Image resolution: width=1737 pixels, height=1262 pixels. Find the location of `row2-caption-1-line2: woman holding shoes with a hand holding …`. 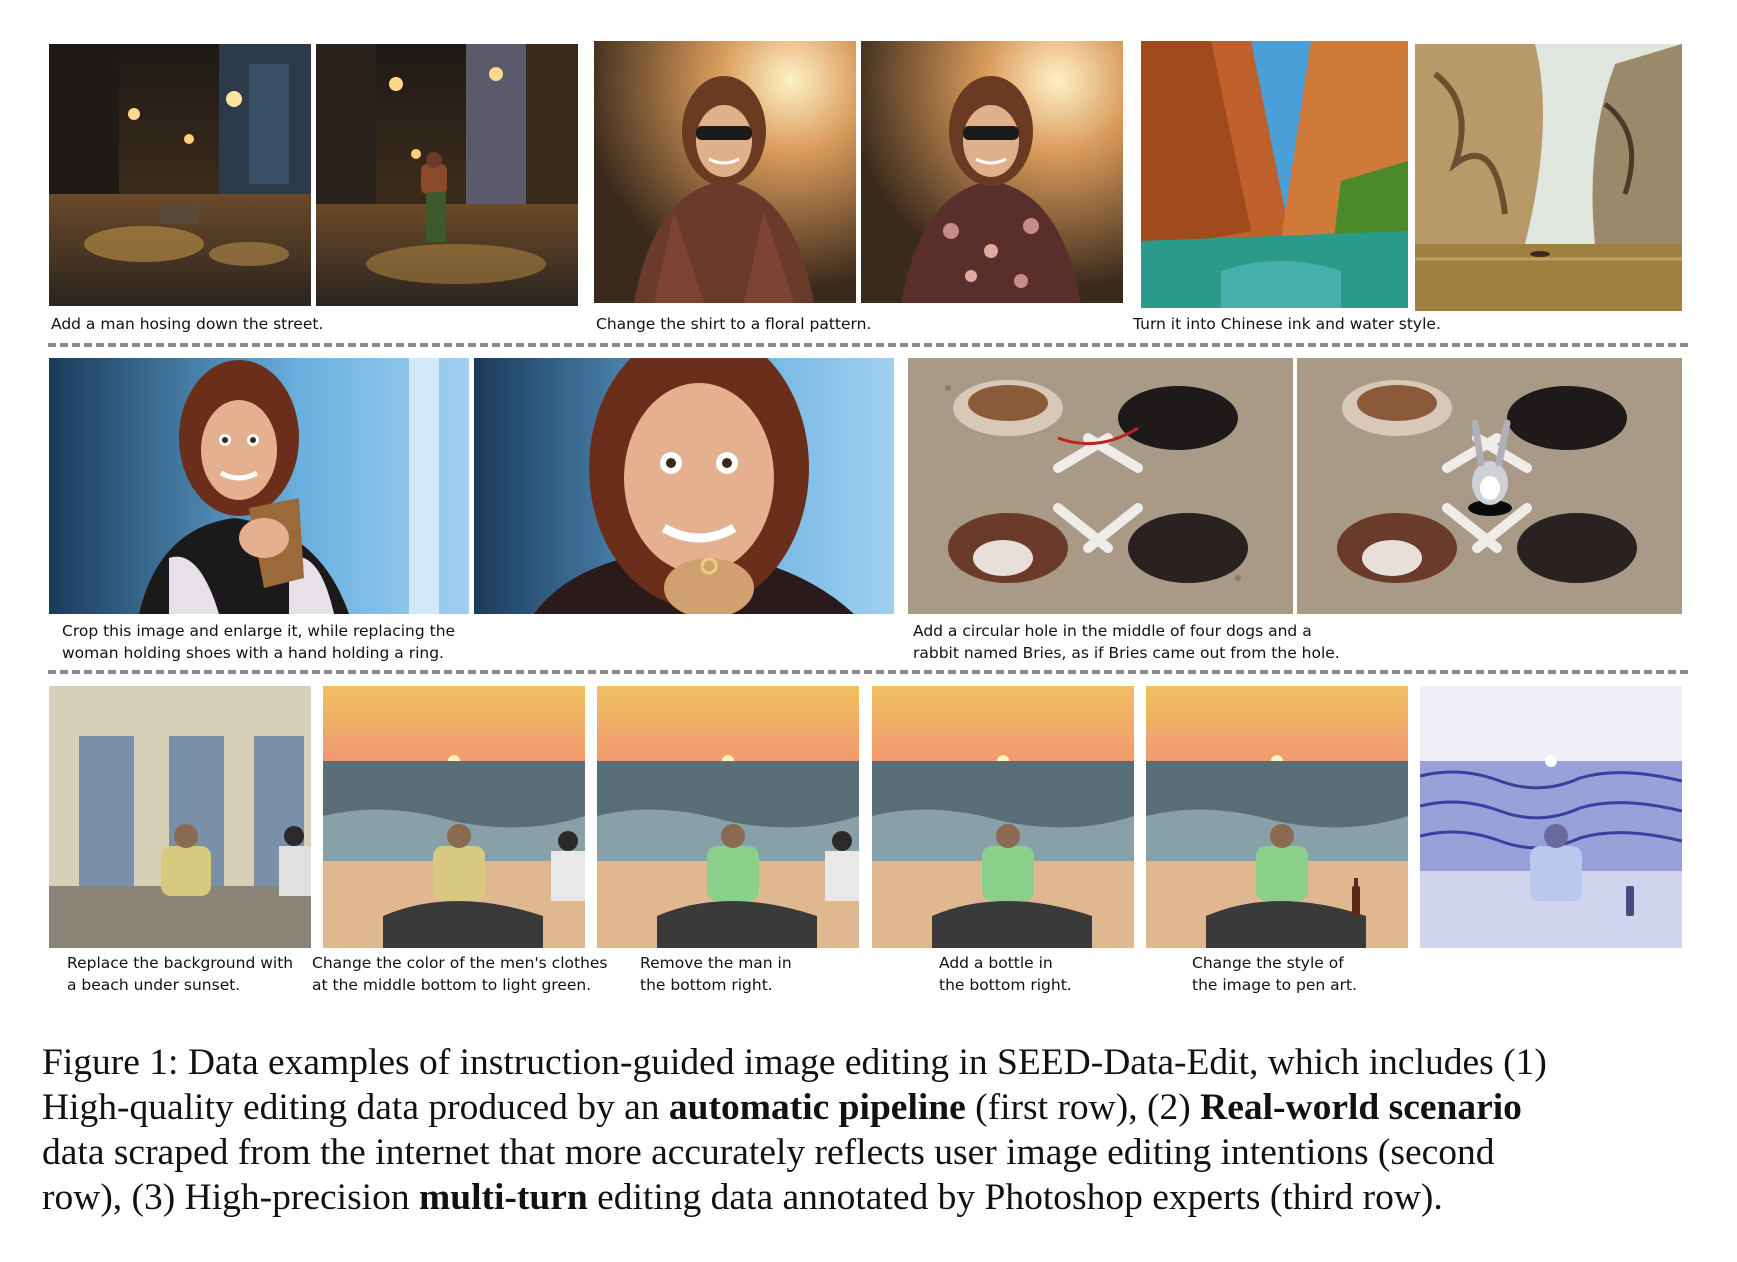

row2-caption-1-line2: woman holding shoes with a hand holding … is located at coordinates (253, 653).